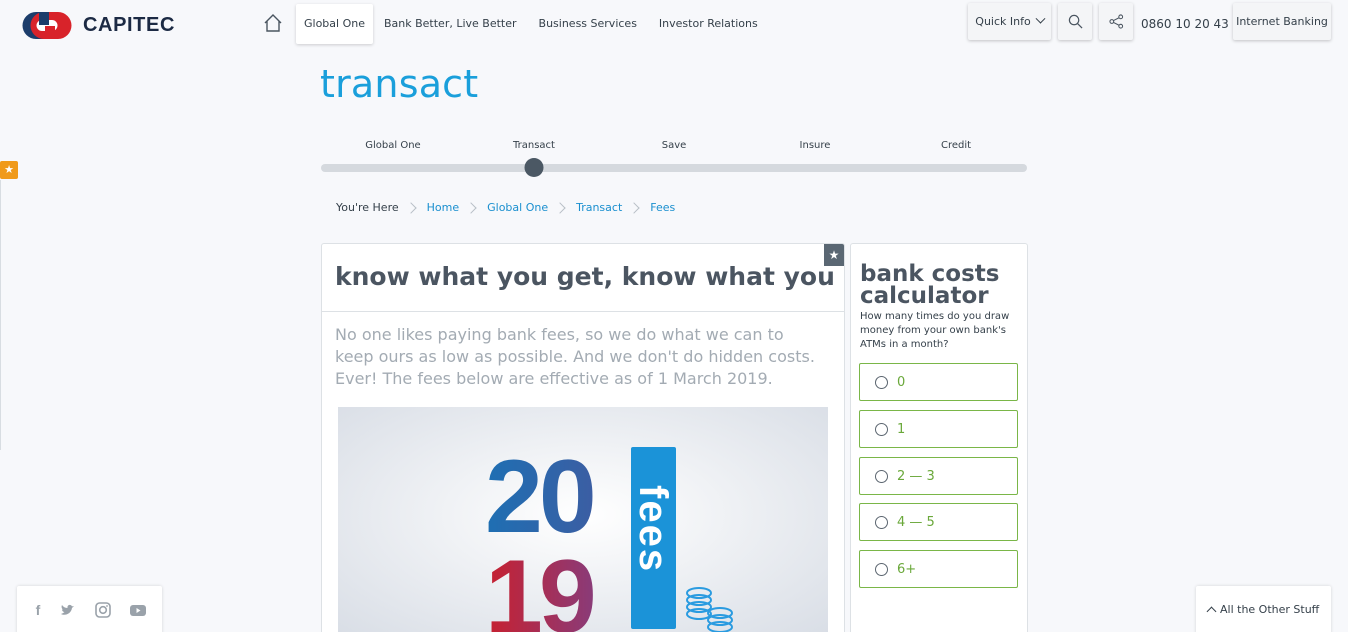  What do you see at coordinates (1270, 609) in the screenshot?
I see `other-stuff-label: All the Other Stuff` at bounding box center [1270, 609].